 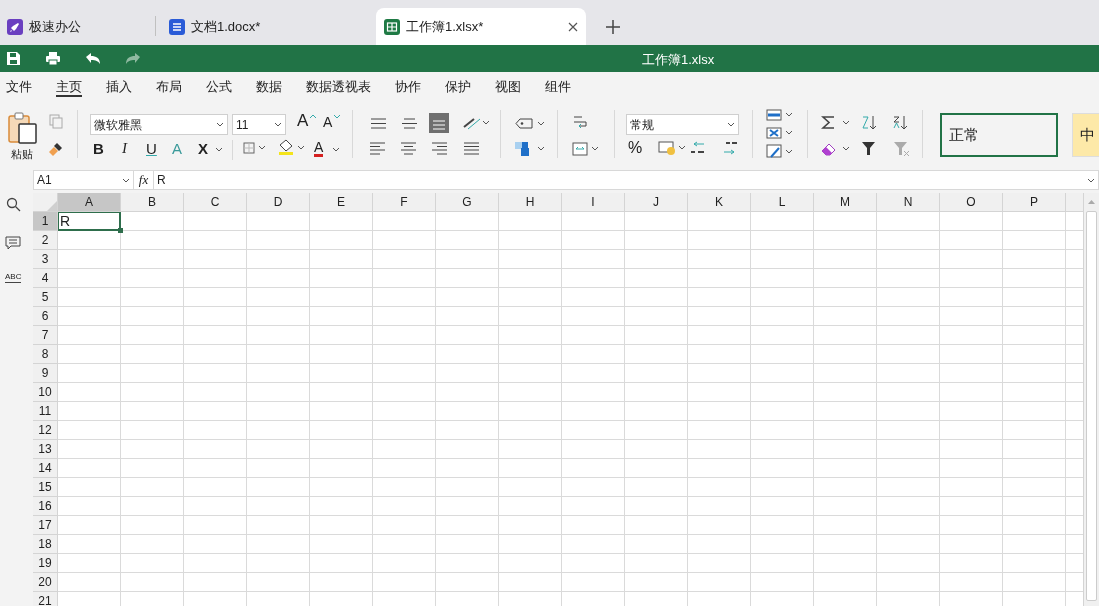 What do you see at coordinates (45, 411) in the screenshot?
I see `row-header: 11` at bounding box center [45, 411].